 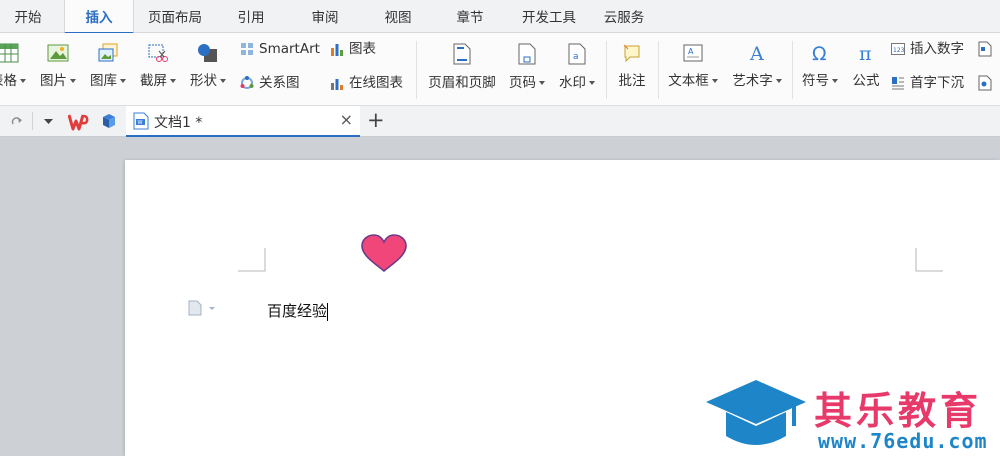 What do you see at coordinates (79, 122) in the screenshot?
I see `wps-logo-icon` at bounding box center [79, 122].